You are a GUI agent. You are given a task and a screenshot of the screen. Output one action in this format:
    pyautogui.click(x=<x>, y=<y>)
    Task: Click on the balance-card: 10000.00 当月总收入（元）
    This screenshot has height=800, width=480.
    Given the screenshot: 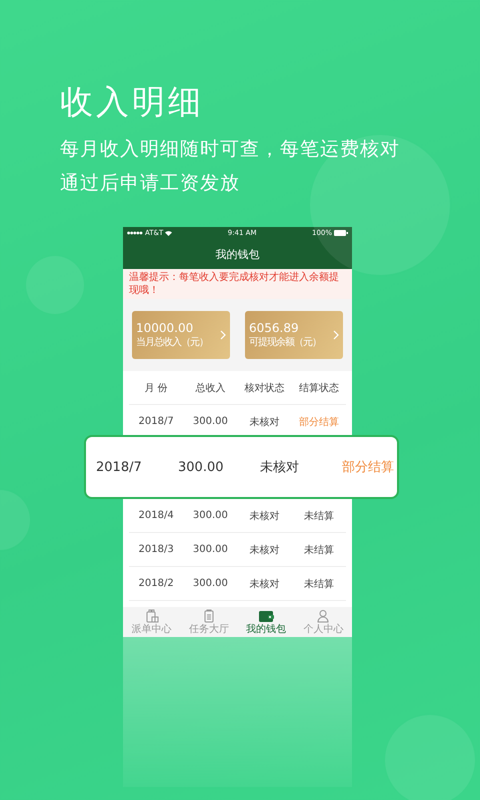 What is the action you would take?
    pyautogui.click(x=181, y=335)
    